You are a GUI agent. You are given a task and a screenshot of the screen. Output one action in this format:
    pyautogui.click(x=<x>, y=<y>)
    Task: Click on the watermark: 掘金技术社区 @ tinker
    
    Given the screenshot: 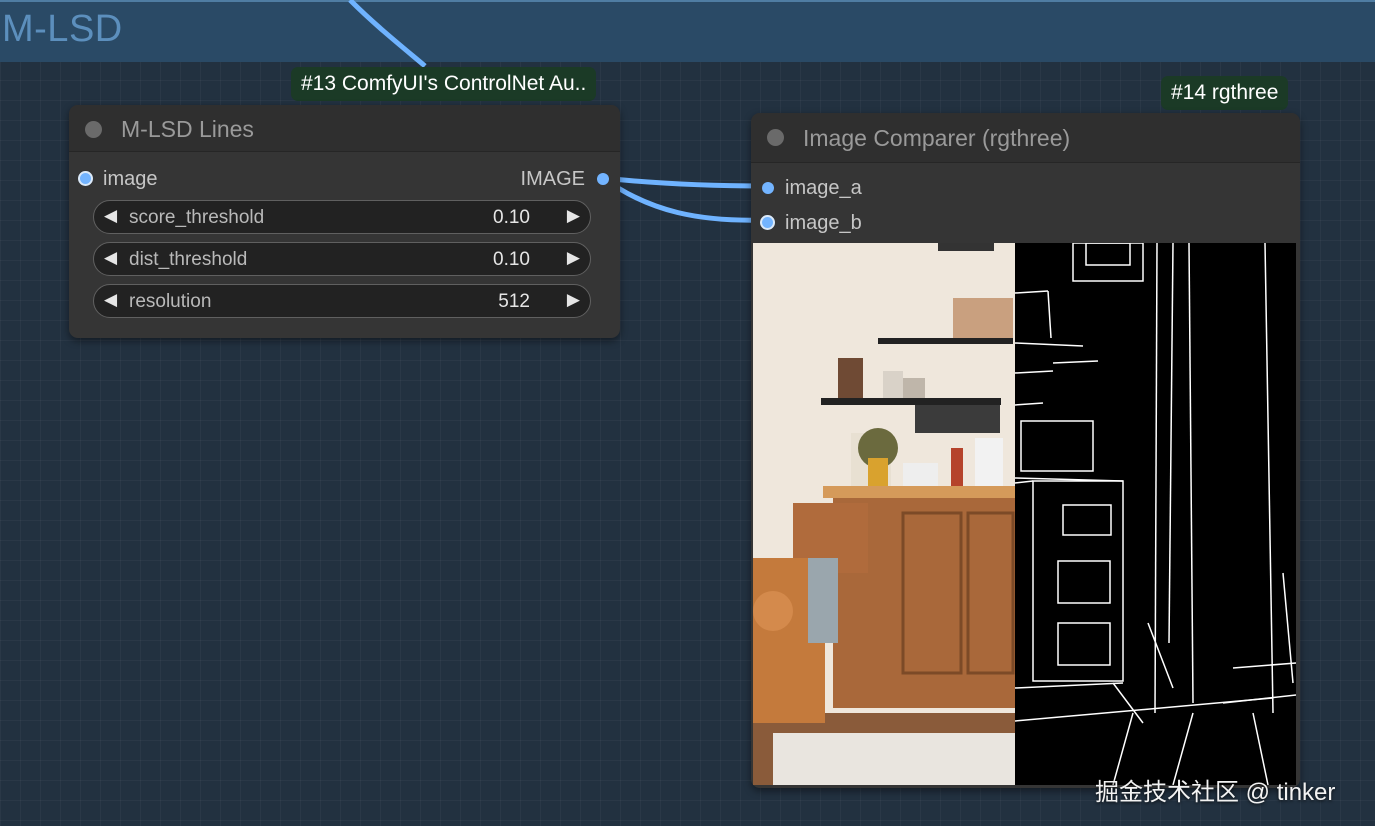 What is the action you would take?
    pyautogui.click(x=1215, y=792)
    